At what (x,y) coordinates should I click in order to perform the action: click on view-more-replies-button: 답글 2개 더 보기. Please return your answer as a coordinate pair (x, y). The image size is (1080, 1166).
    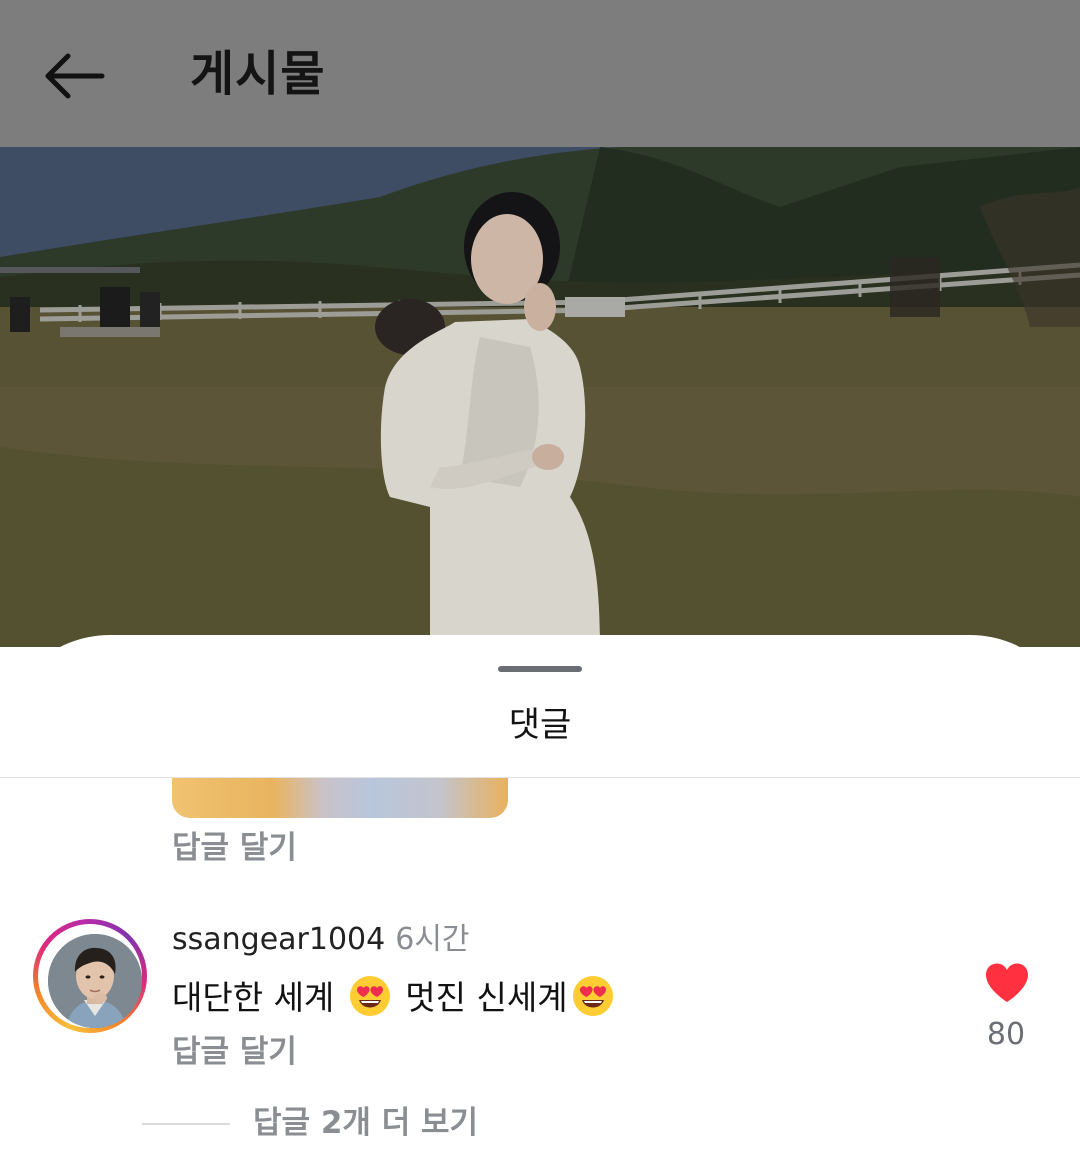
    Looking at the image, I should click on (365, 1123).